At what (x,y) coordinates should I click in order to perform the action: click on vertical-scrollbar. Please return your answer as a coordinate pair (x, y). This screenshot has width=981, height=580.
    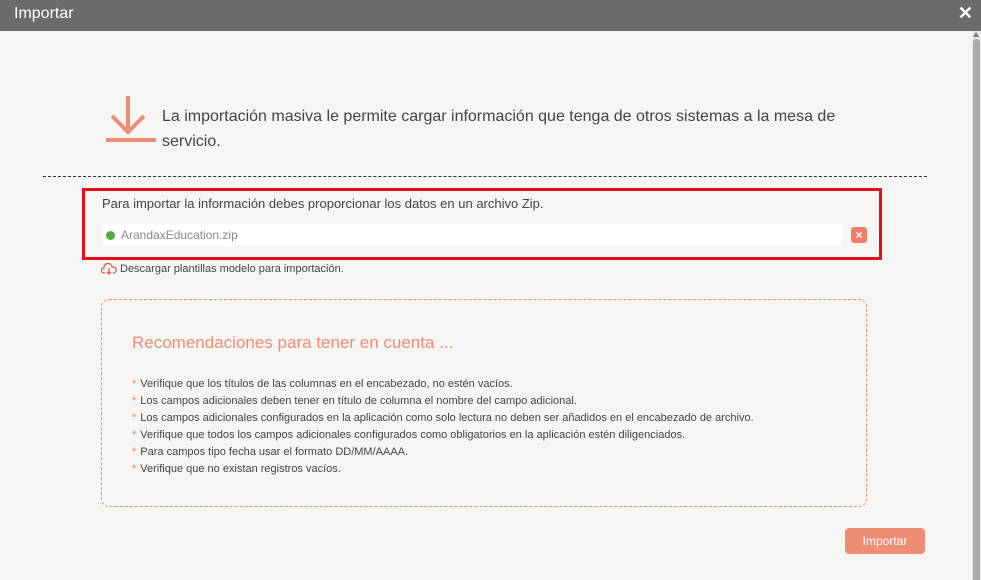
    Looking at the image, I should click on (976, 305).